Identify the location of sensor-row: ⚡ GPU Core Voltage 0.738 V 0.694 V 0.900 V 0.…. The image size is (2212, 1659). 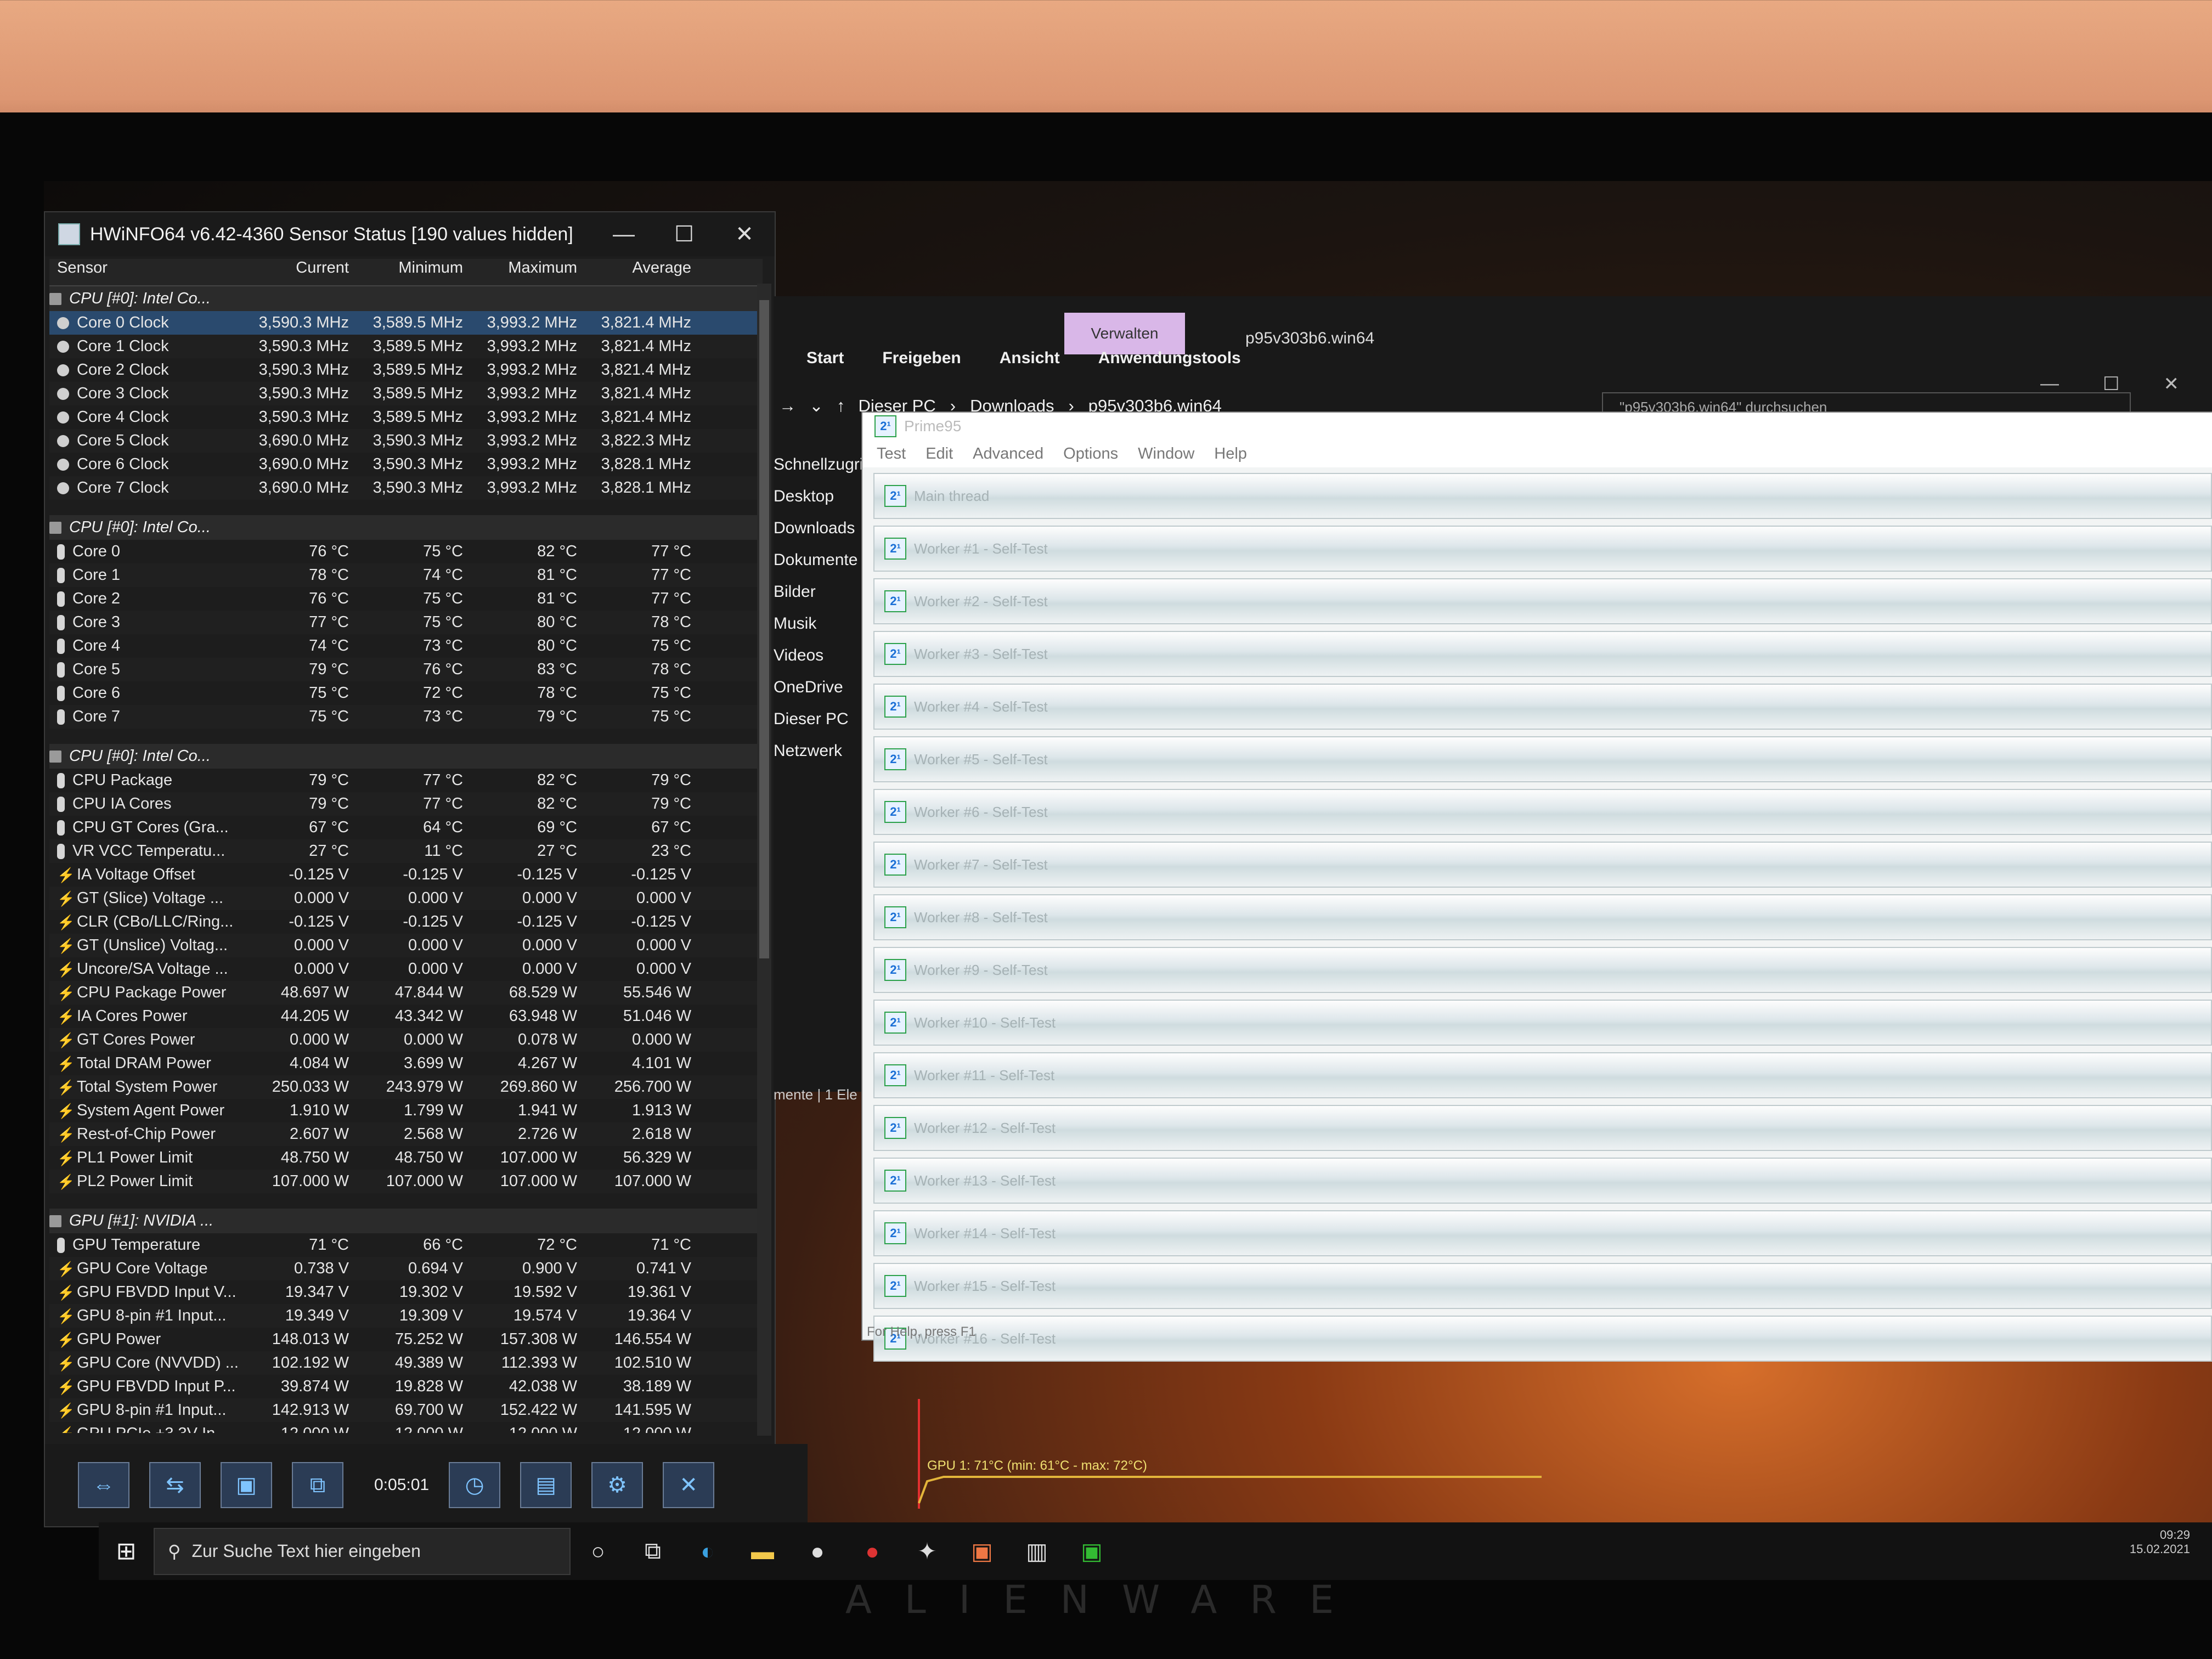
(406, 1269).